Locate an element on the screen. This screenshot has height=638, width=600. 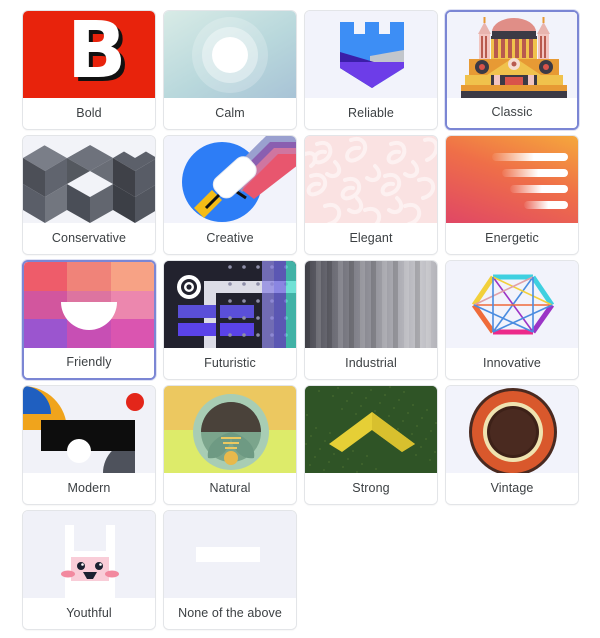
style-card-conservative: Conservative is located at coordinates (89, 195).